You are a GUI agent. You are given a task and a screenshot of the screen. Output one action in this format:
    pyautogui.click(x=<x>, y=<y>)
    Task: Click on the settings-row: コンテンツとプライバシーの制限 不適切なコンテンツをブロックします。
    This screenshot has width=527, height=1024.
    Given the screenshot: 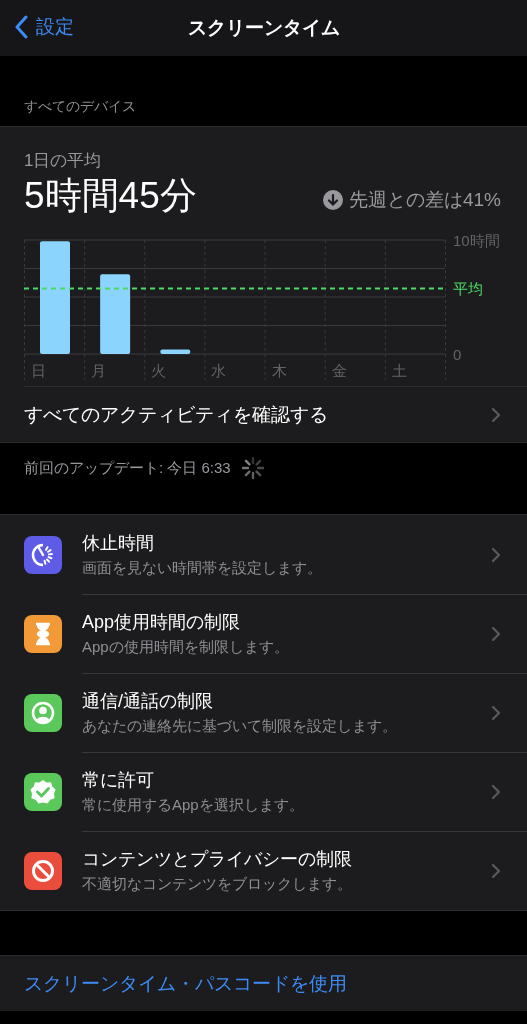 What is the action you would take?
    pyautogui.click(x=263, y=870)
    